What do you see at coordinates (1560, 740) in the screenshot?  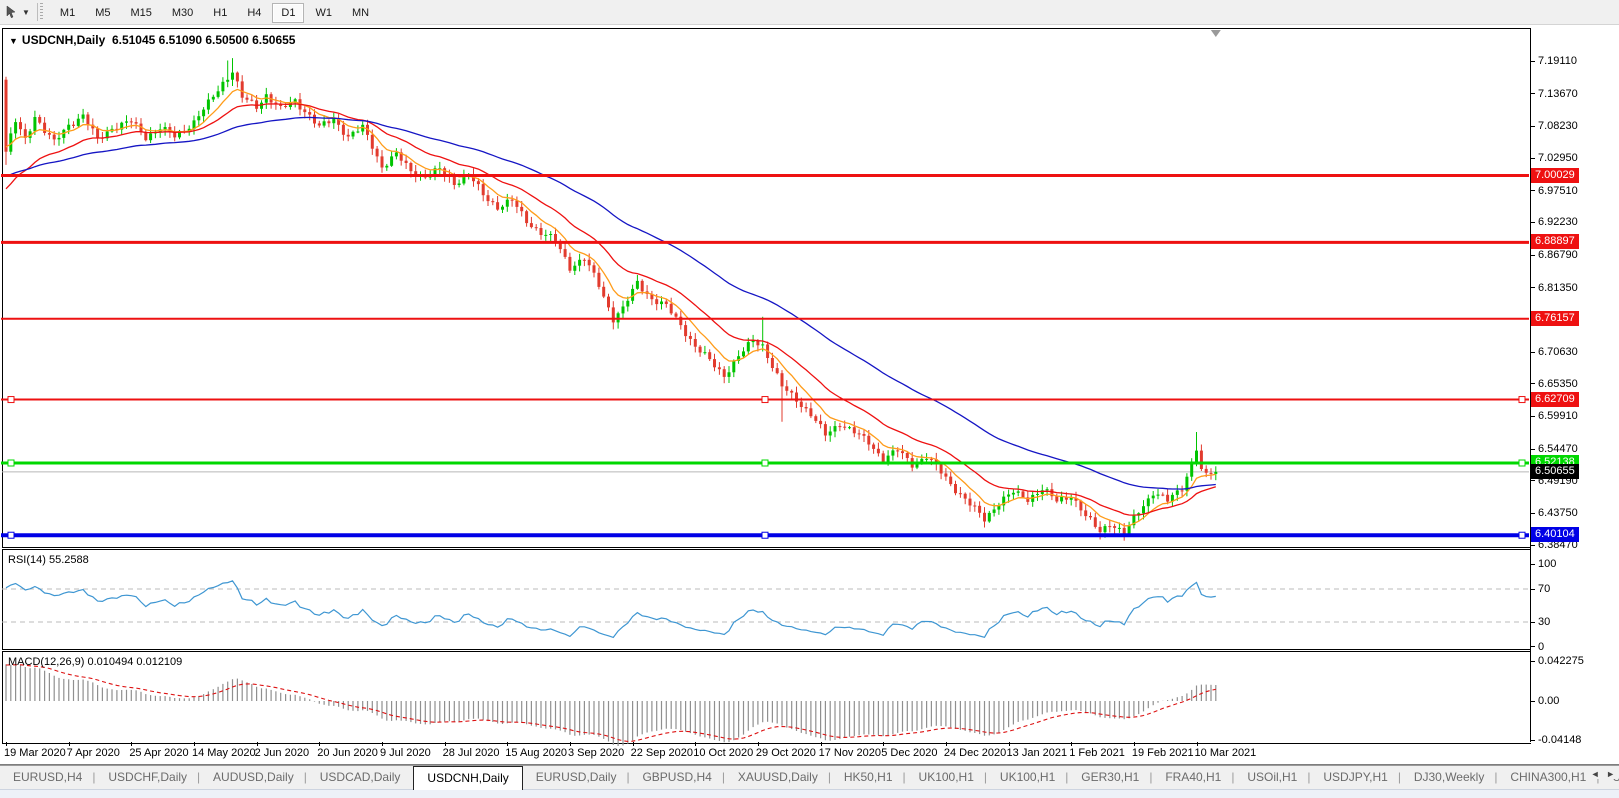 I see `macd-tick-label: -0.04148` at bounding box center [1560, 740].